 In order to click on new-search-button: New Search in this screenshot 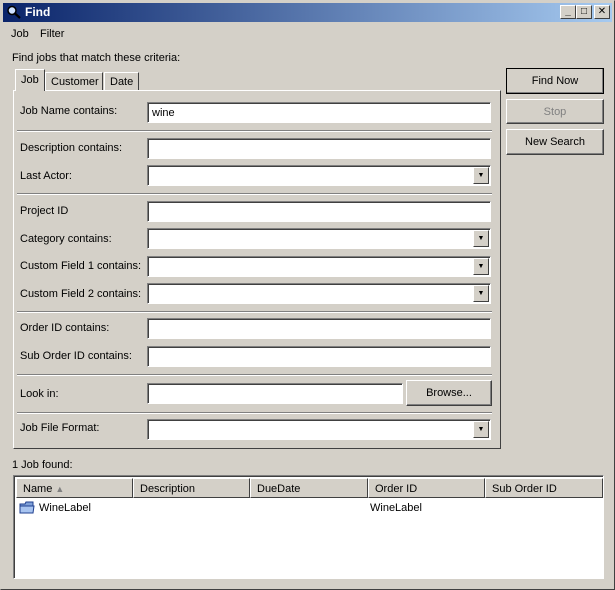, I will do `click(555, 142)`.